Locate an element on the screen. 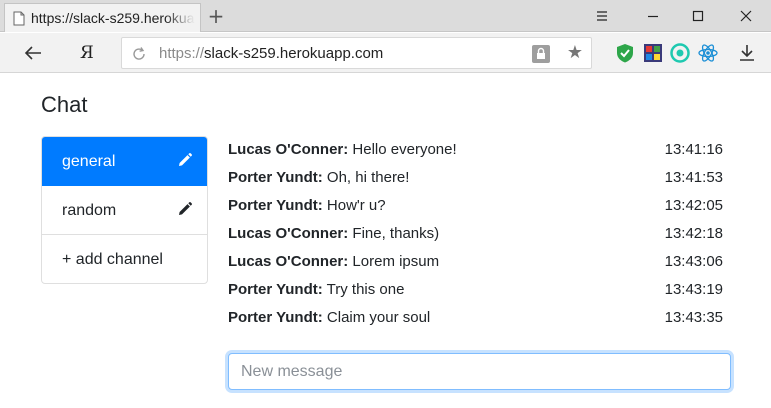  react-devtools-icon is located at coordinates (708, 53).